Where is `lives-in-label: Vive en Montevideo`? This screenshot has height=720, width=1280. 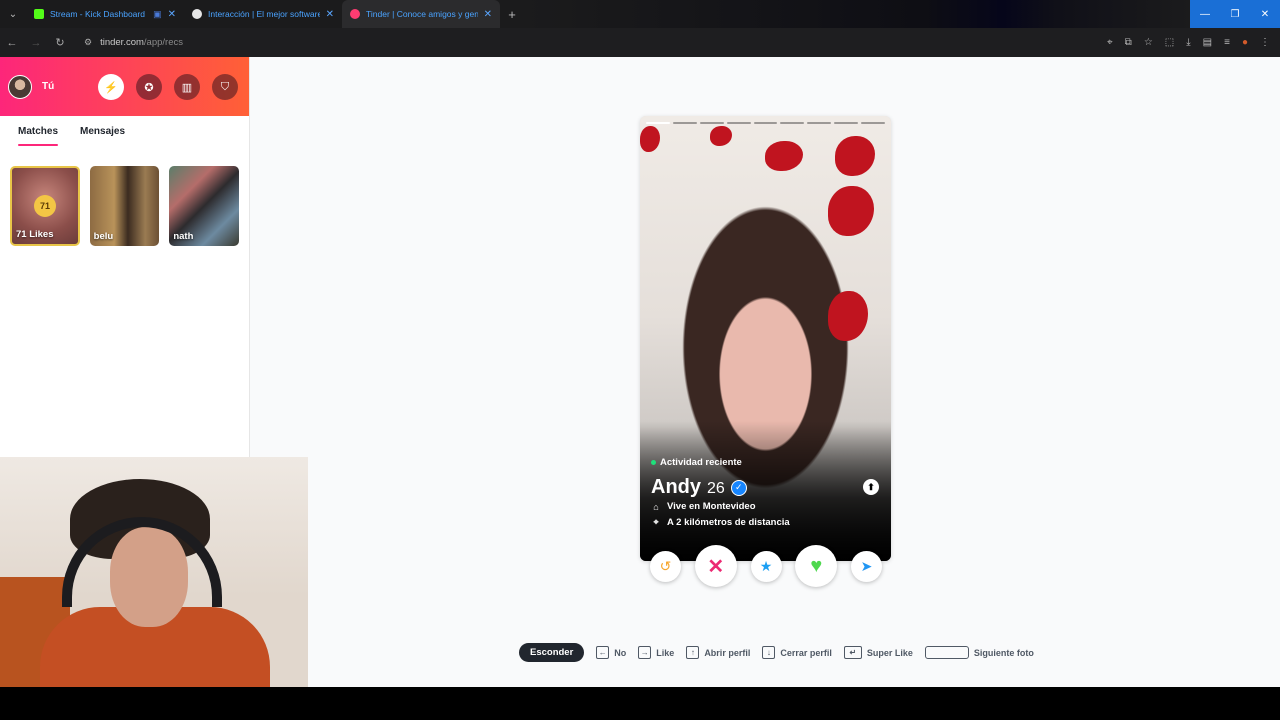 lives-in-label: Vive en Montevideo is located at coordinates (711, 506).